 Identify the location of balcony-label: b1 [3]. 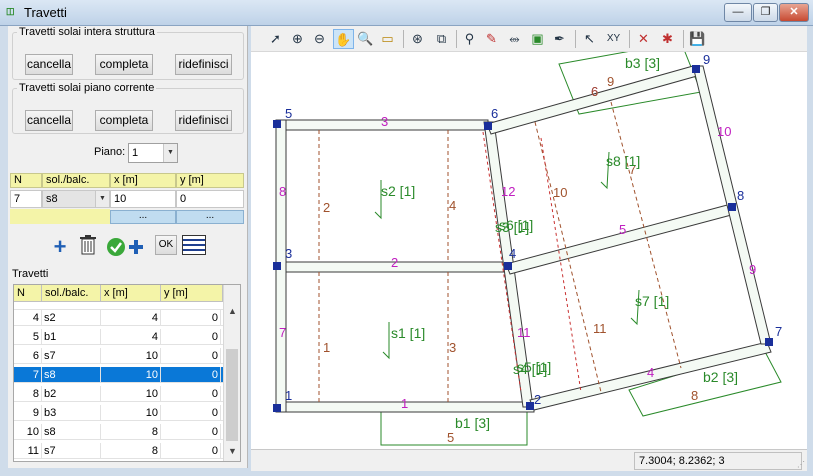
(472, 423).